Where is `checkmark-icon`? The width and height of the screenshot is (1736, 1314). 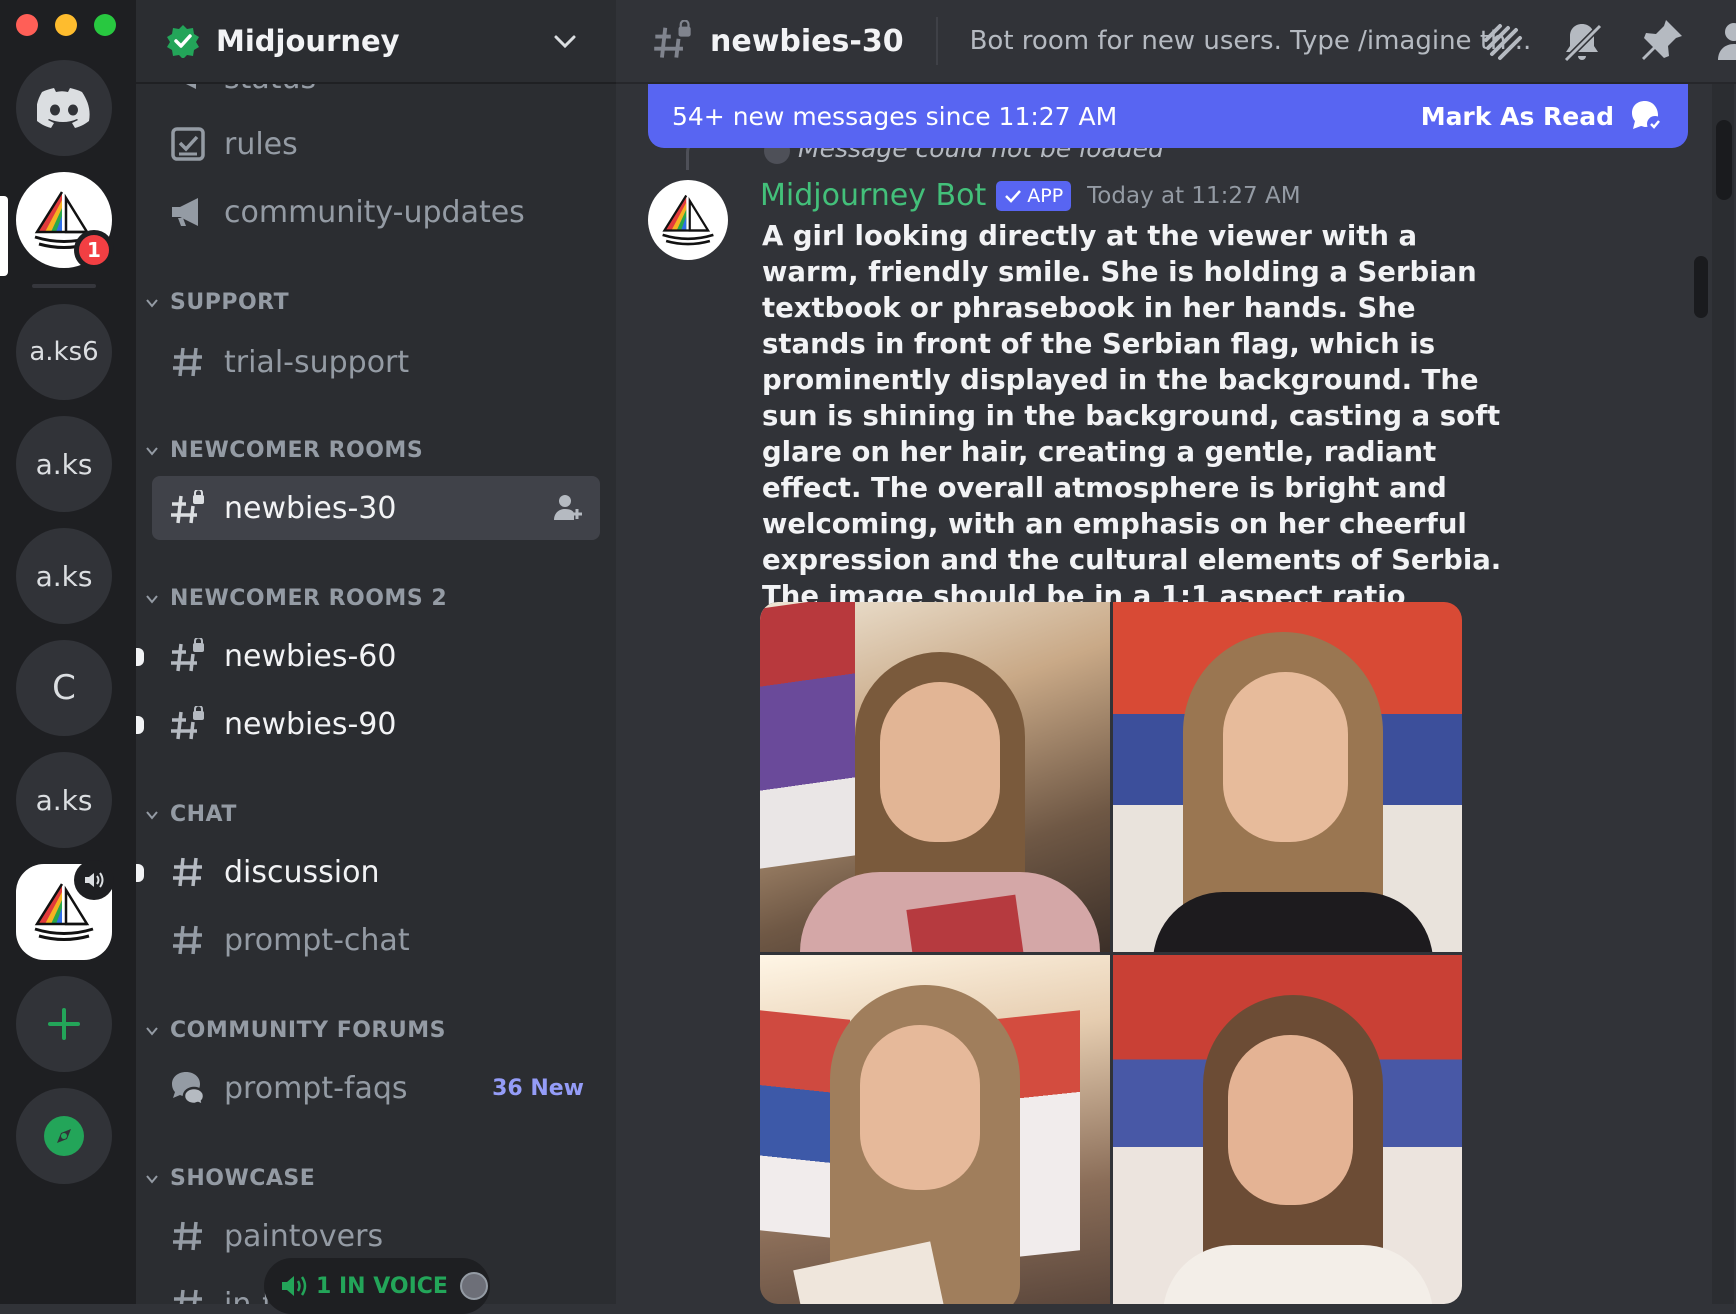 checkmark-icon is located at coordinates (1013, 196).